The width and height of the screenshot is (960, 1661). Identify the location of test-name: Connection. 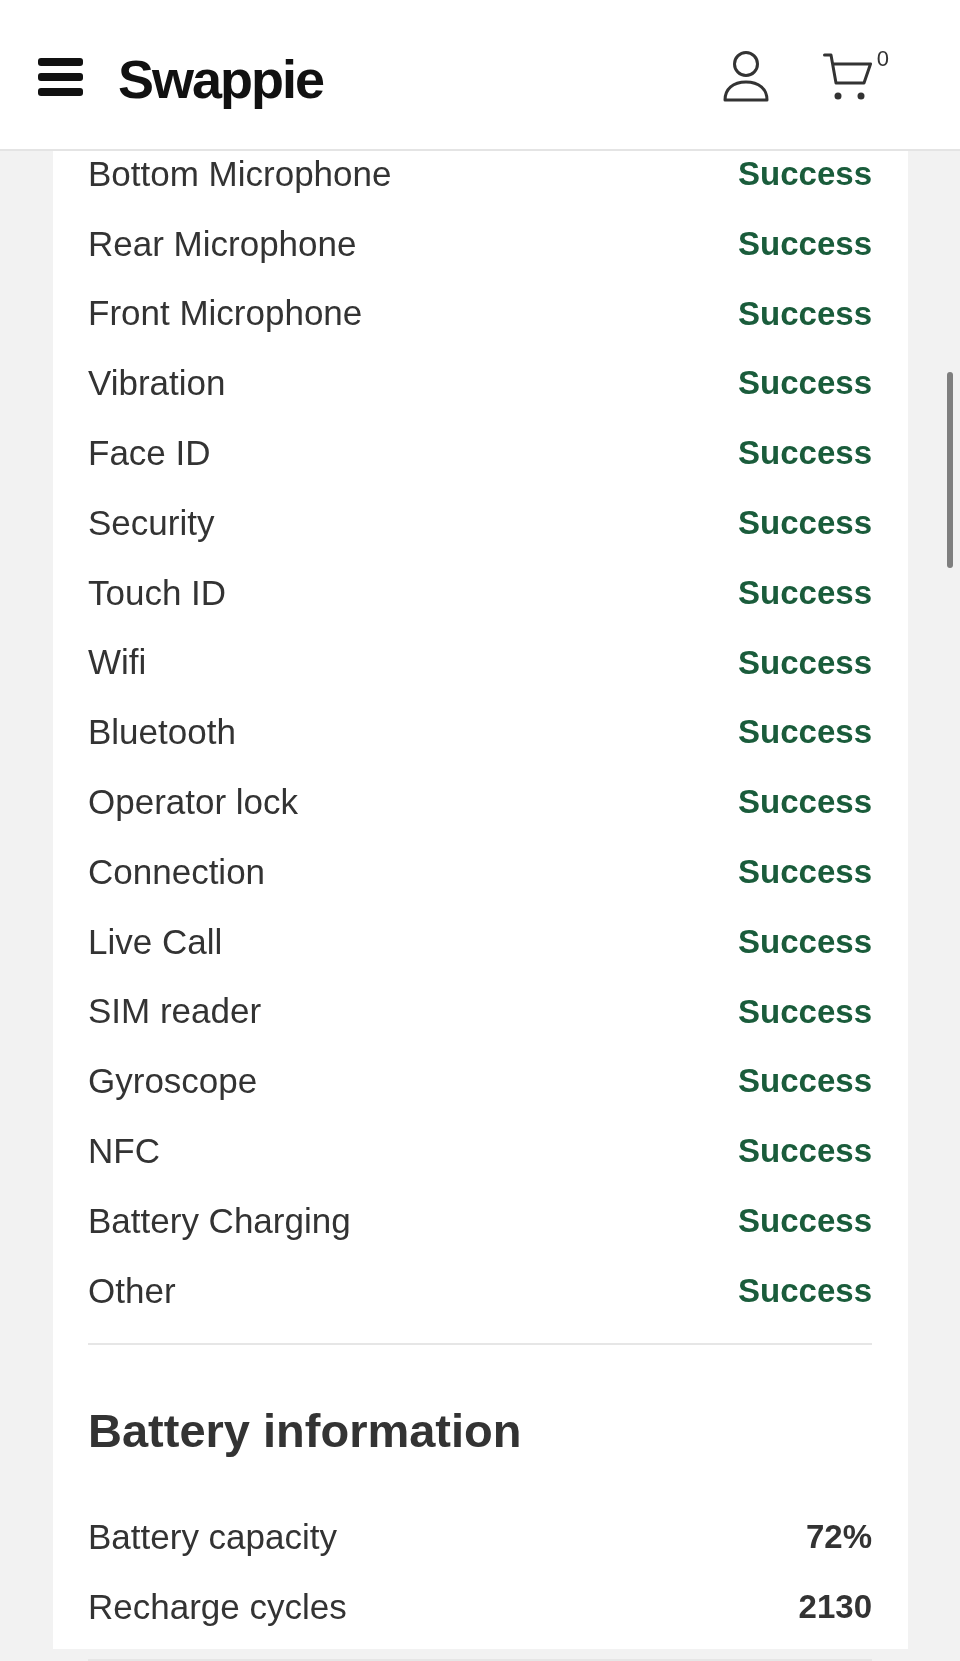
(177, 871).